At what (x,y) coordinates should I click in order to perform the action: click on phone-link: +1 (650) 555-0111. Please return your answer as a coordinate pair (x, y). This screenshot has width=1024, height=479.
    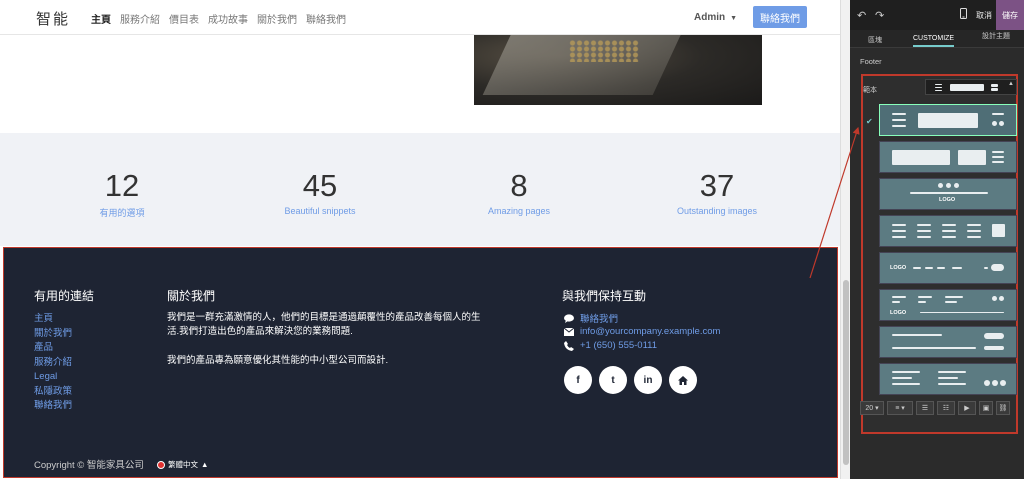
    Looking at the image, I should click on (618, 345).